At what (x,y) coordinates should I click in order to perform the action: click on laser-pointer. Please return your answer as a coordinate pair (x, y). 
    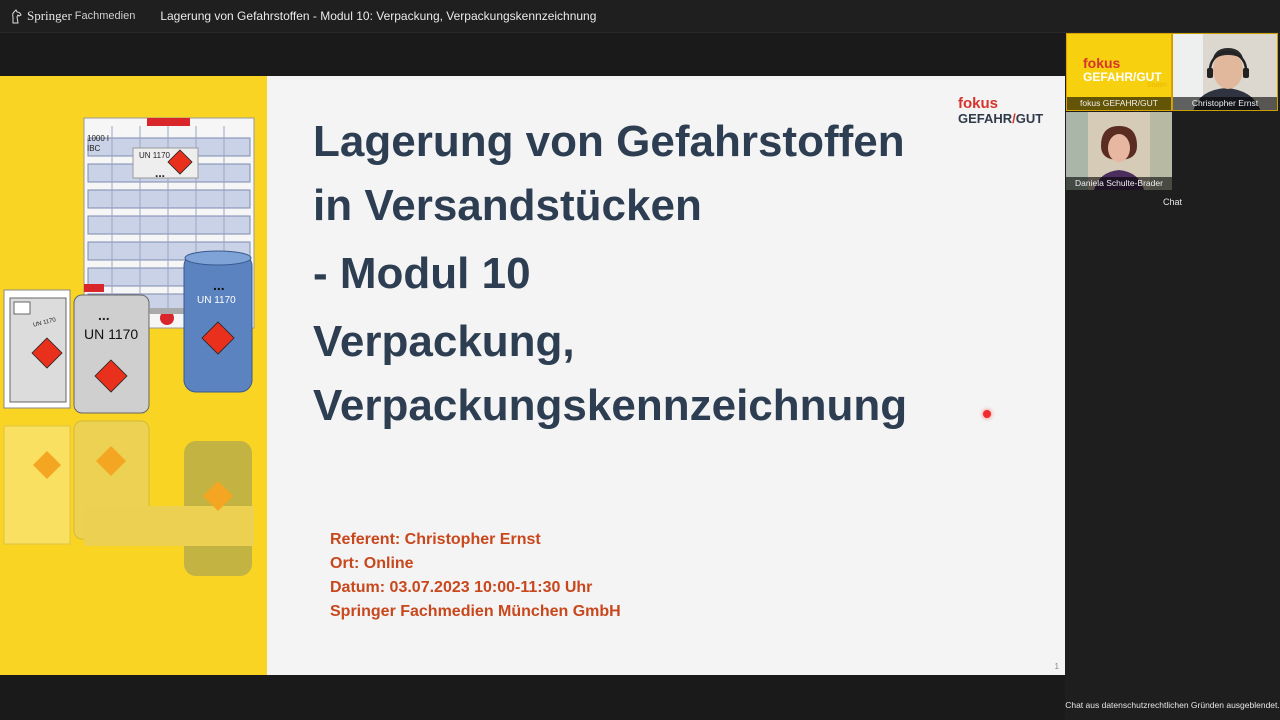
    Looking at the image, I should click on (987, 414).